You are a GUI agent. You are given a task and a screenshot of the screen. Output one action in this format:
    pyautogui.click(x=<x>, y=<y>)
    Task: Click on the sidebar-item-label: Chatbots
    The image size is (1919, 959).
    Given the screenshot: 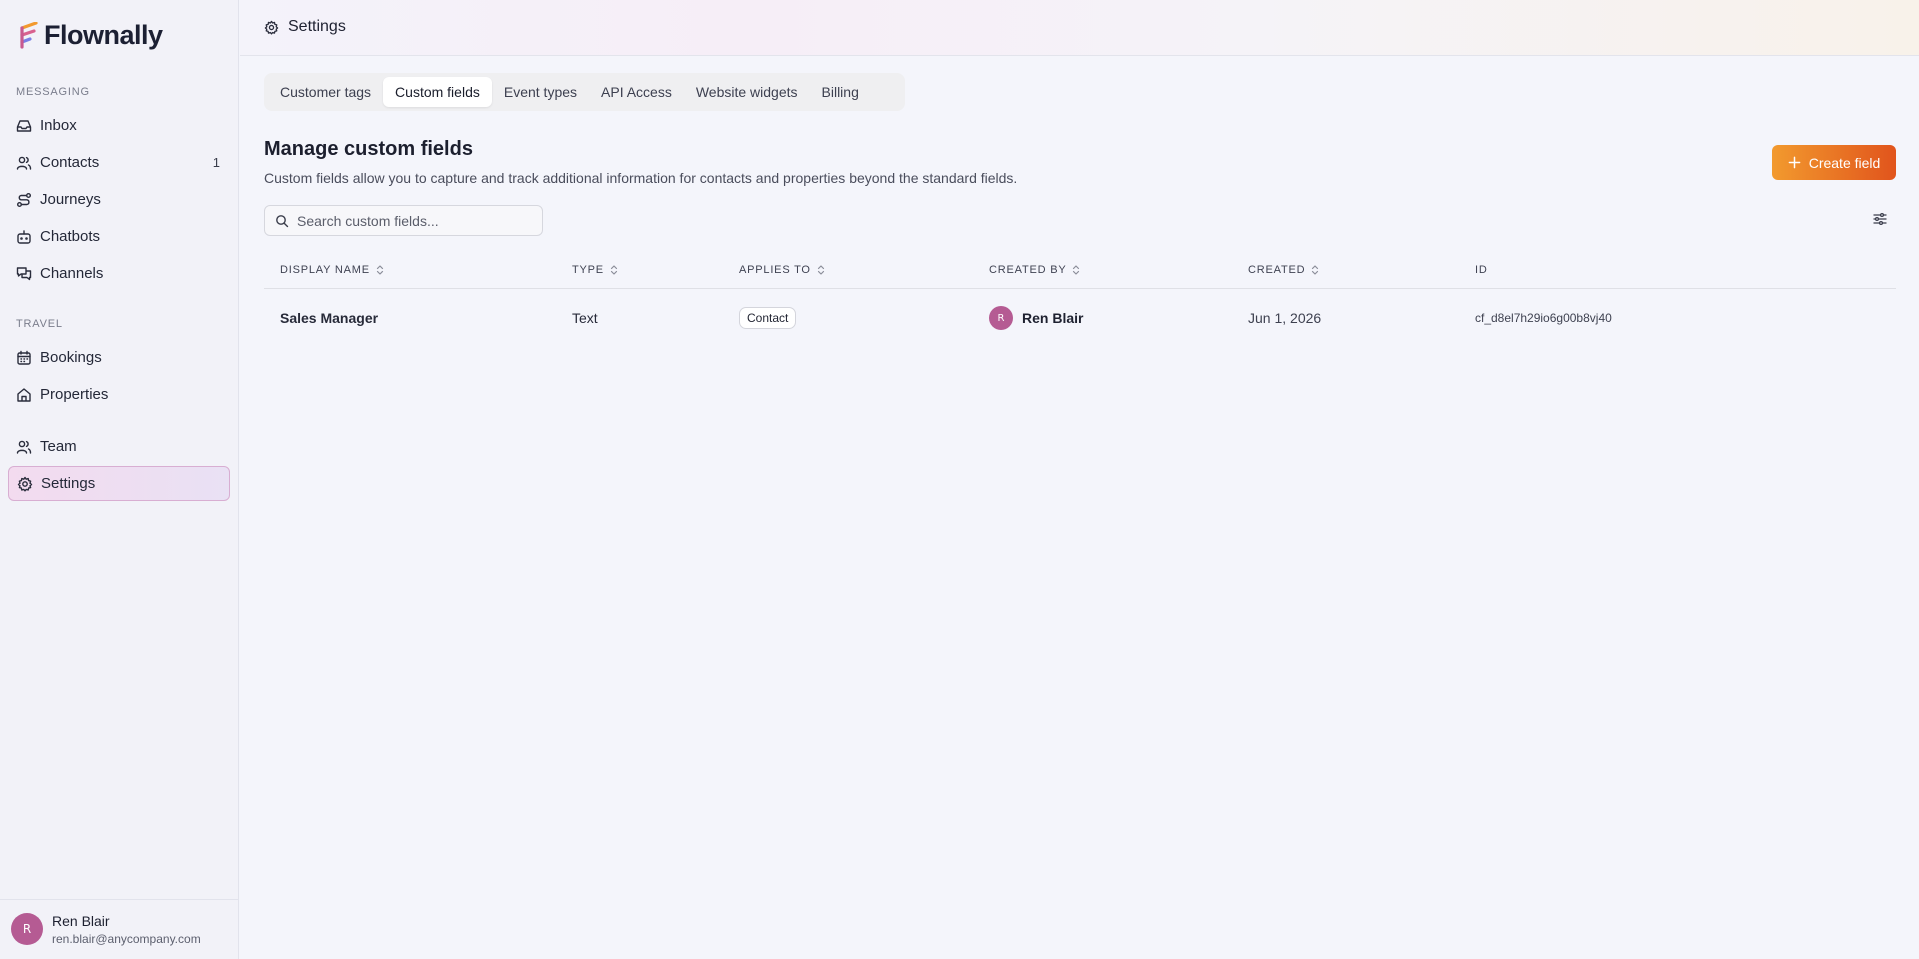 What is the action you would take?
    pyautogui.click(x=70, y=236)
    